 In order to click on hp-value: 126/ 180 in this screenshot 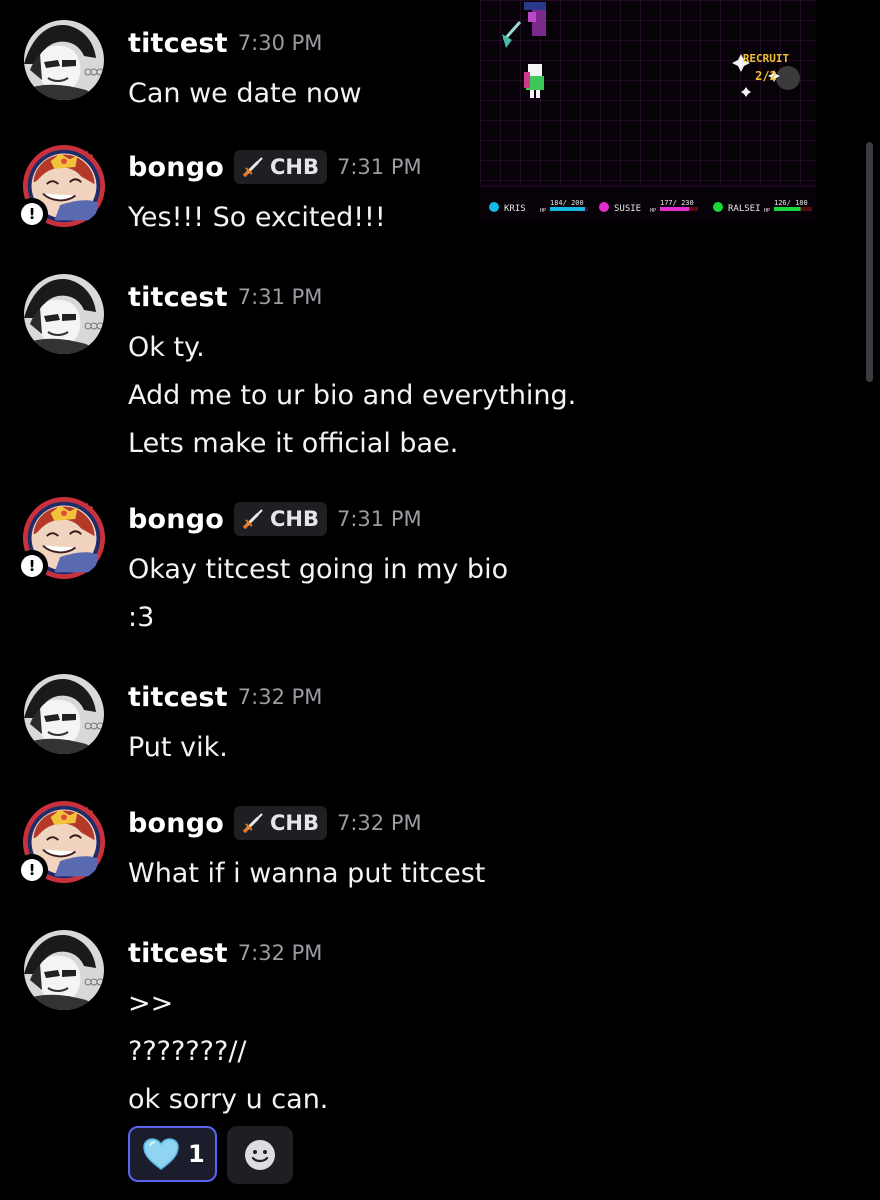, I will do `click(791, 203)`.